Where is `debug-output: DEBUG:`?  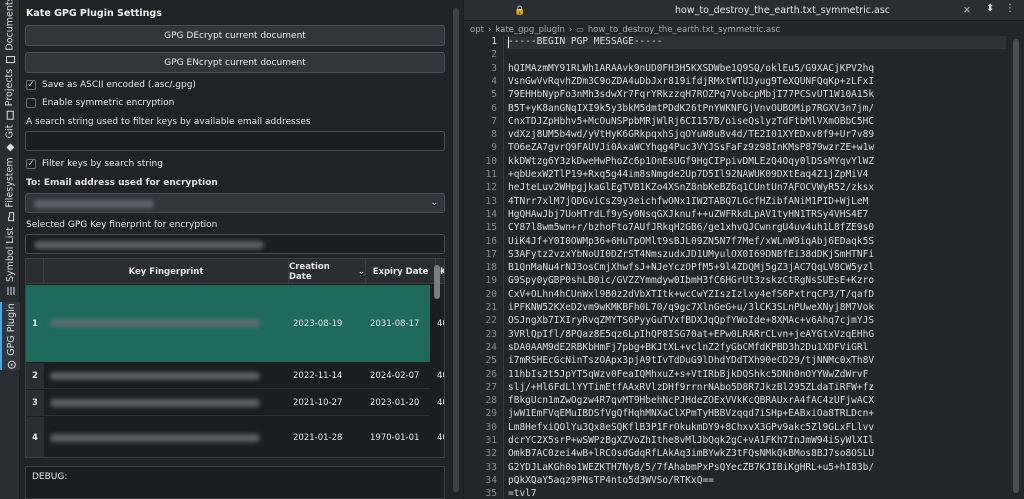
debug-output: DEBUG: is located at coordinates (235, 482).